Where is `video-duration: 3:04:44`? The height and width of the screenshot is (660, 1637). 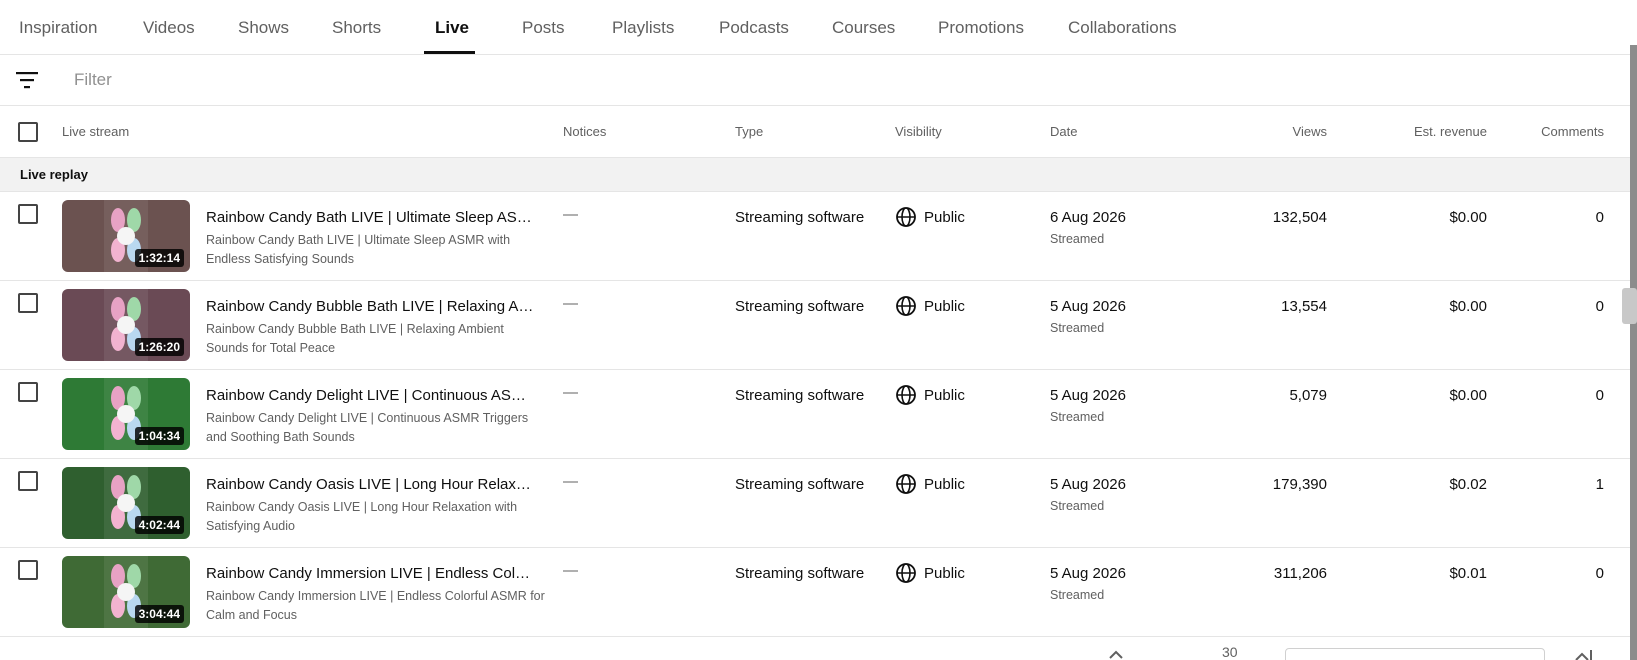 video-duration: 3:04:44 is located at coordinates (159, 614).